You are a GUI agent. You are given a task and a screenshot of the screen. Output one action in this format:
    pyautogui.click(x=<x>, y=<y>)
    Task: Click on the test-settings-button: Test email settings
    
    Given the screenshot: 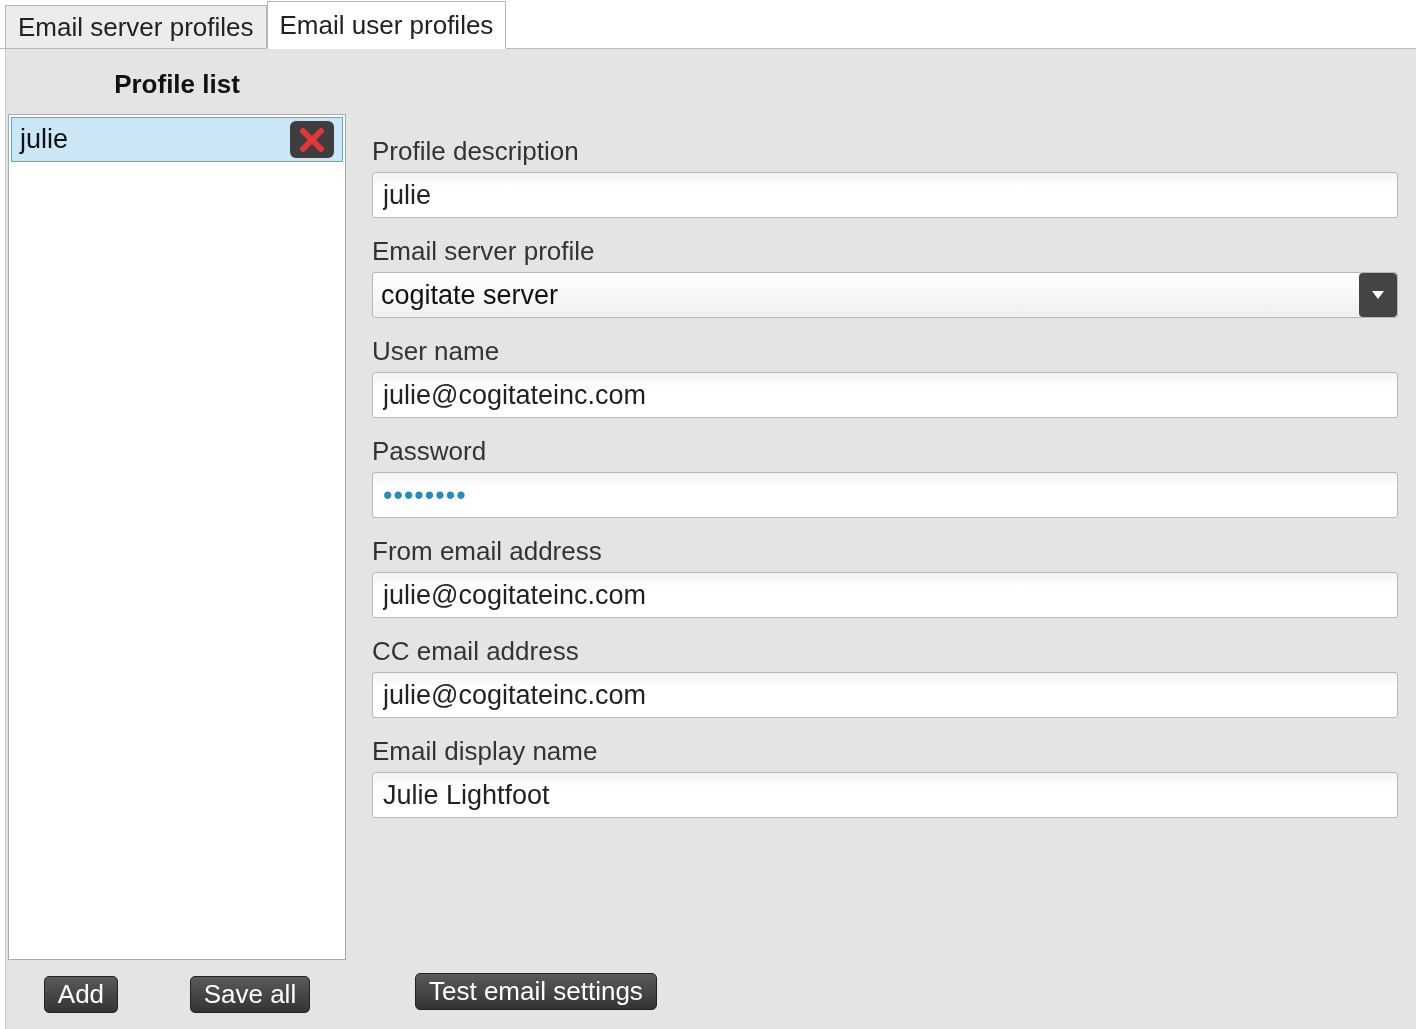 What is the action you would take?
    pyautogui.click(x=536, y=991)
    